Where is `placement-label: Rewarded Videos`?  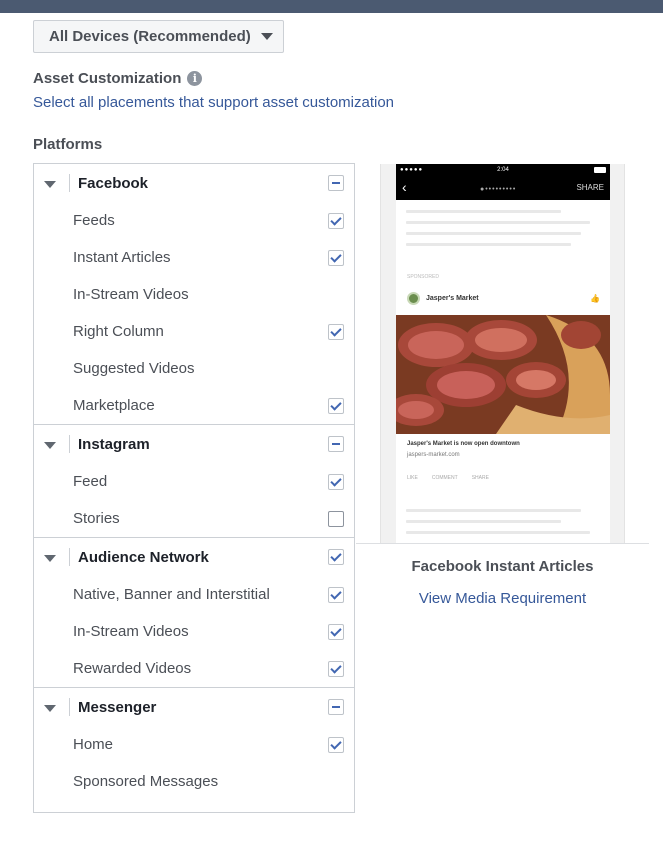
placement-label: Rewarded Videos is located at coordinates (132, 668).